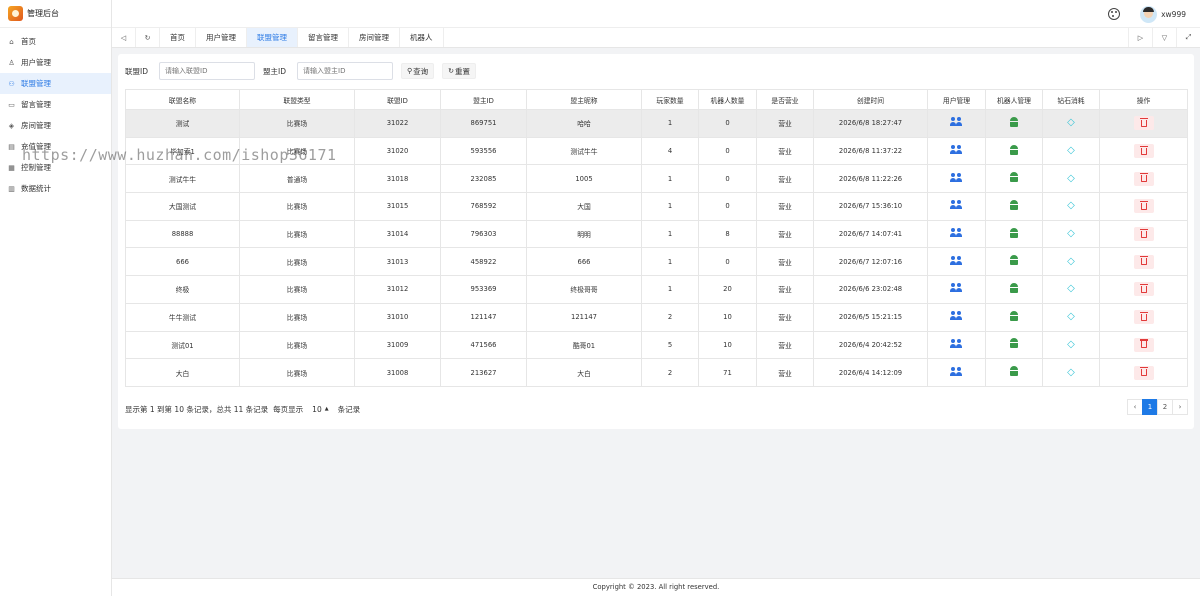 This screenshot has width=1200, height=596. What do you see at coordinates (55, 125) in the screenshot?
I see `sidebar-item-rooms: ◈ 房间管理` at bounding box center [55, 125].